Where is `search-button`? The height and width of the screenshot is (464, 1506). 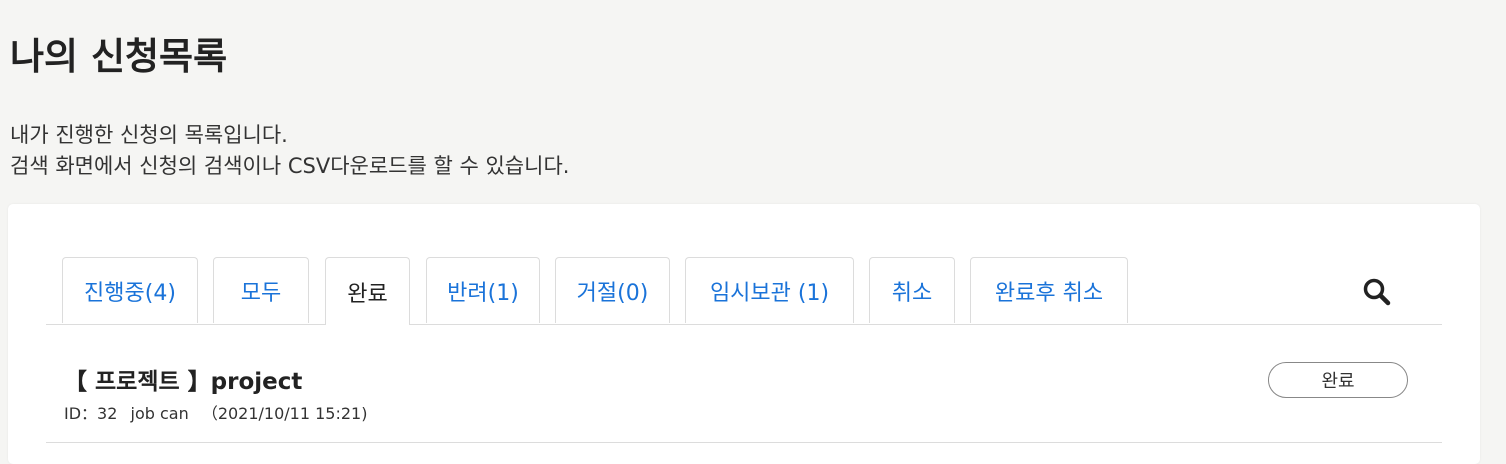 search-button is located at coordinates (1377, 292).